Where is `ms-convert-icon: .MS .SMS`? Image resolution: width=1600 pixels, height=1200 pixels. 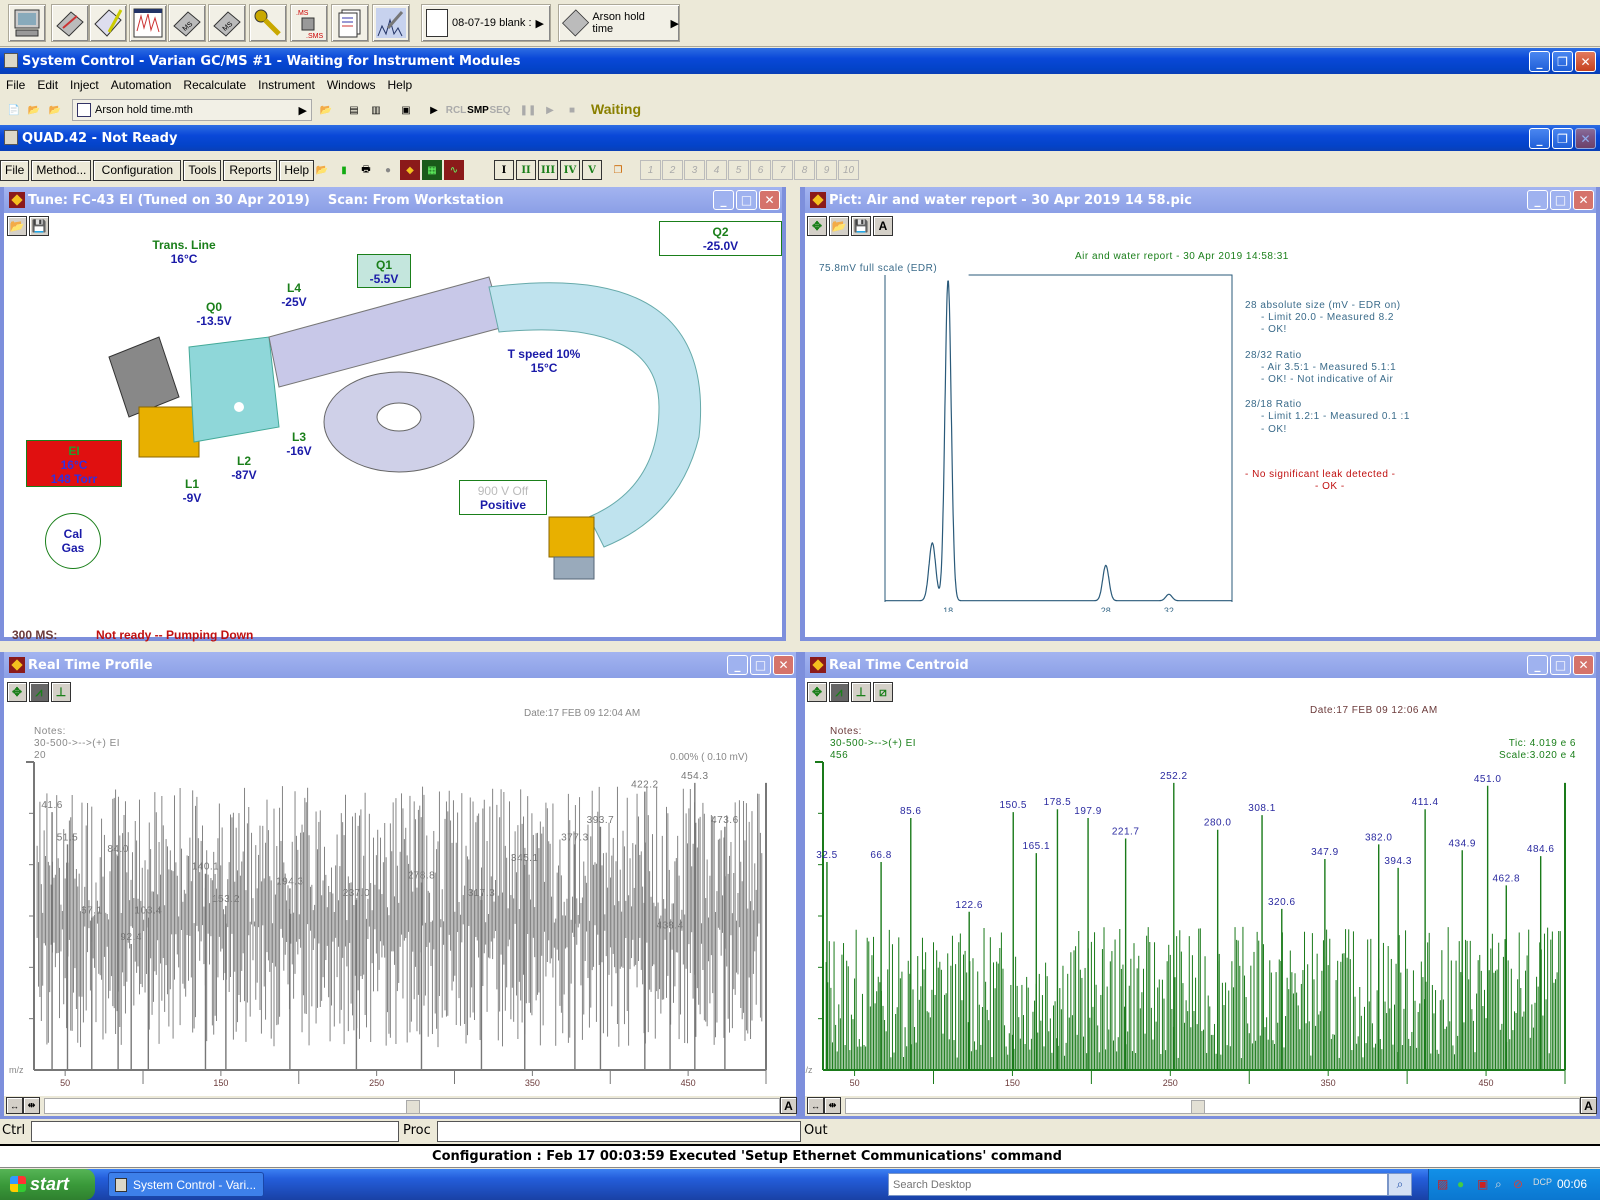 ms-convert-icon: .MS .SMS is located at coordinates (309, 23).